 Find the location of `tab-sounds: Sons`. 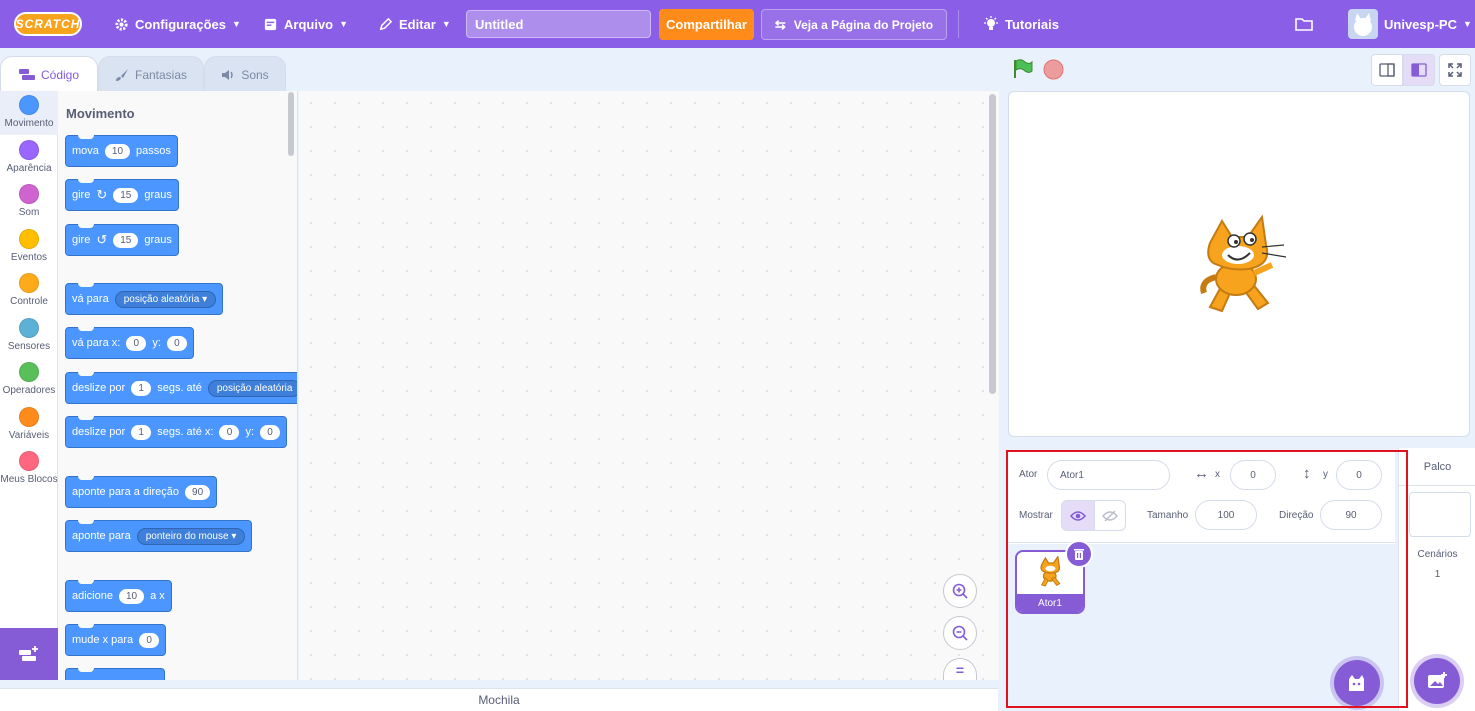

tab-sounds: Sons is located at coordinates (245, 74).